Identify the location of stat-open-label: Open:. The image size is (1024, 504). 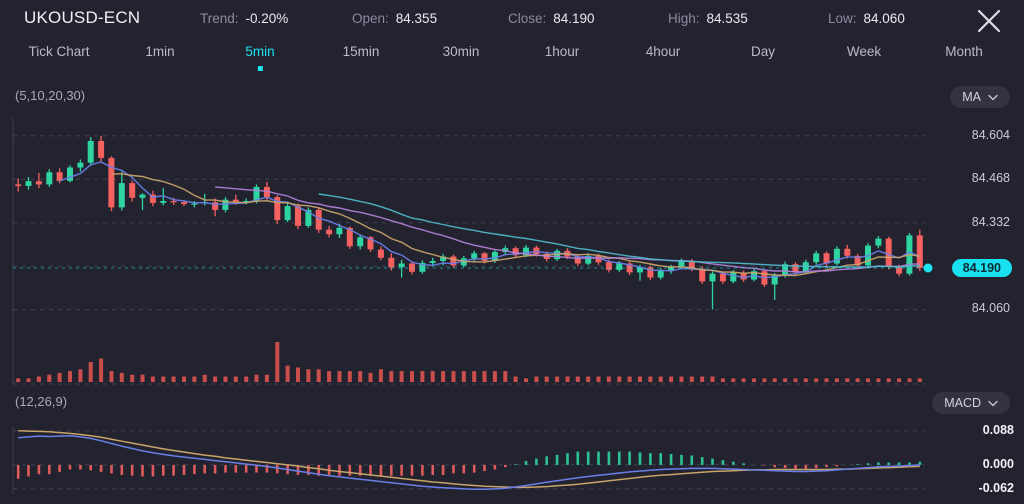
(370, 18).